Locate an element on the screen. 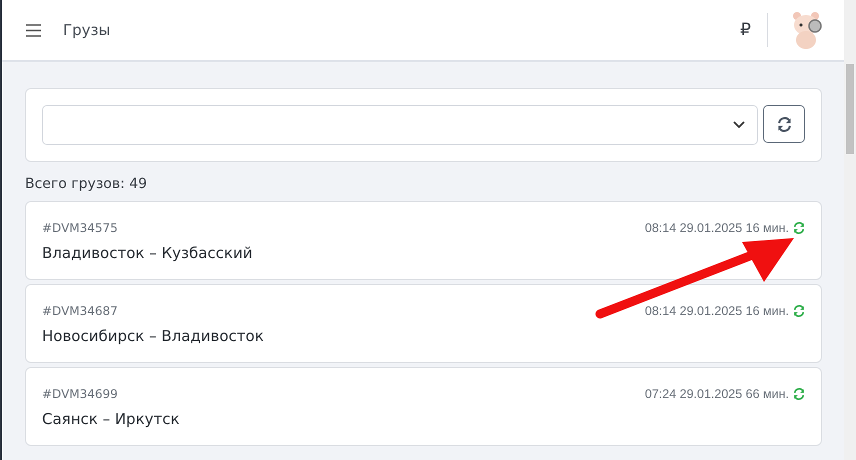 The image size is (856, 460). cargo-id: #DVM34575 is located at coordinates (80, 228).